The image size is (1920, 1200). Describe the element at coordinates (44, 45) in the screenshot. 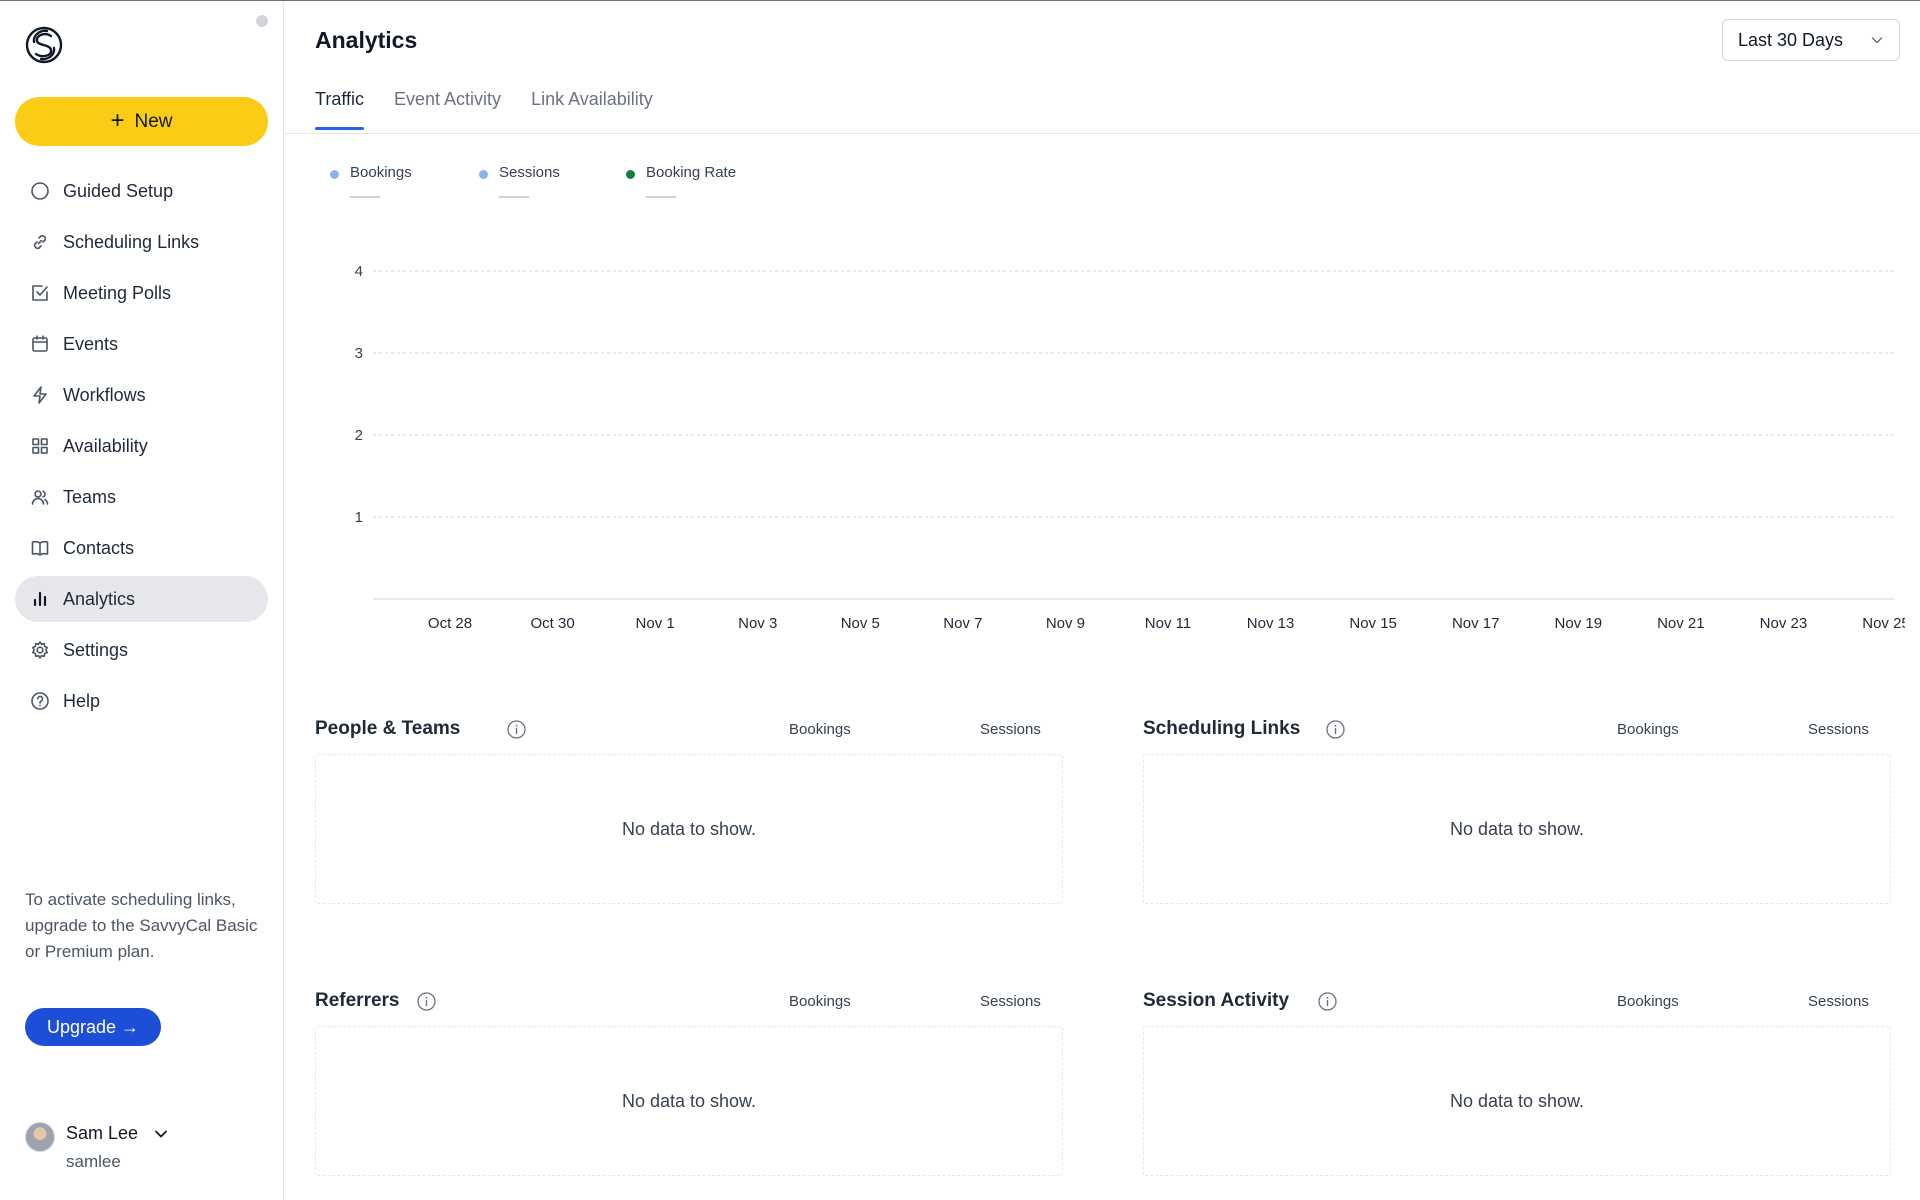

I see `savvycal-logo` at that location.